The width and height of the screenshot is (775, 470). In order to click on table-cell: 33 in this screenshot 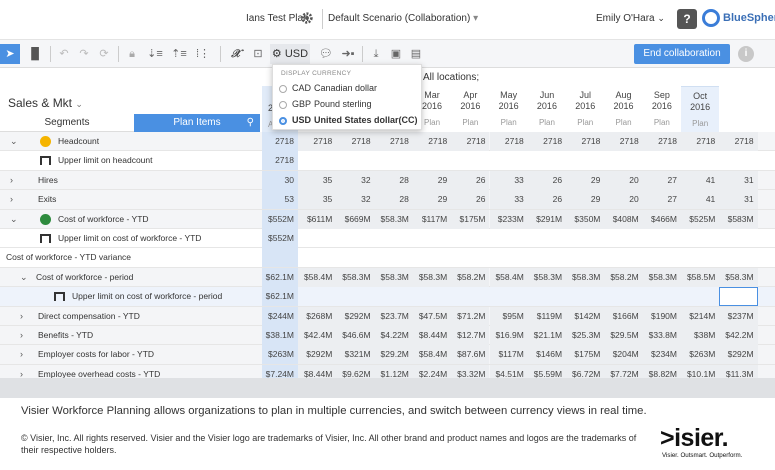, I will do `click(508, 180)`.